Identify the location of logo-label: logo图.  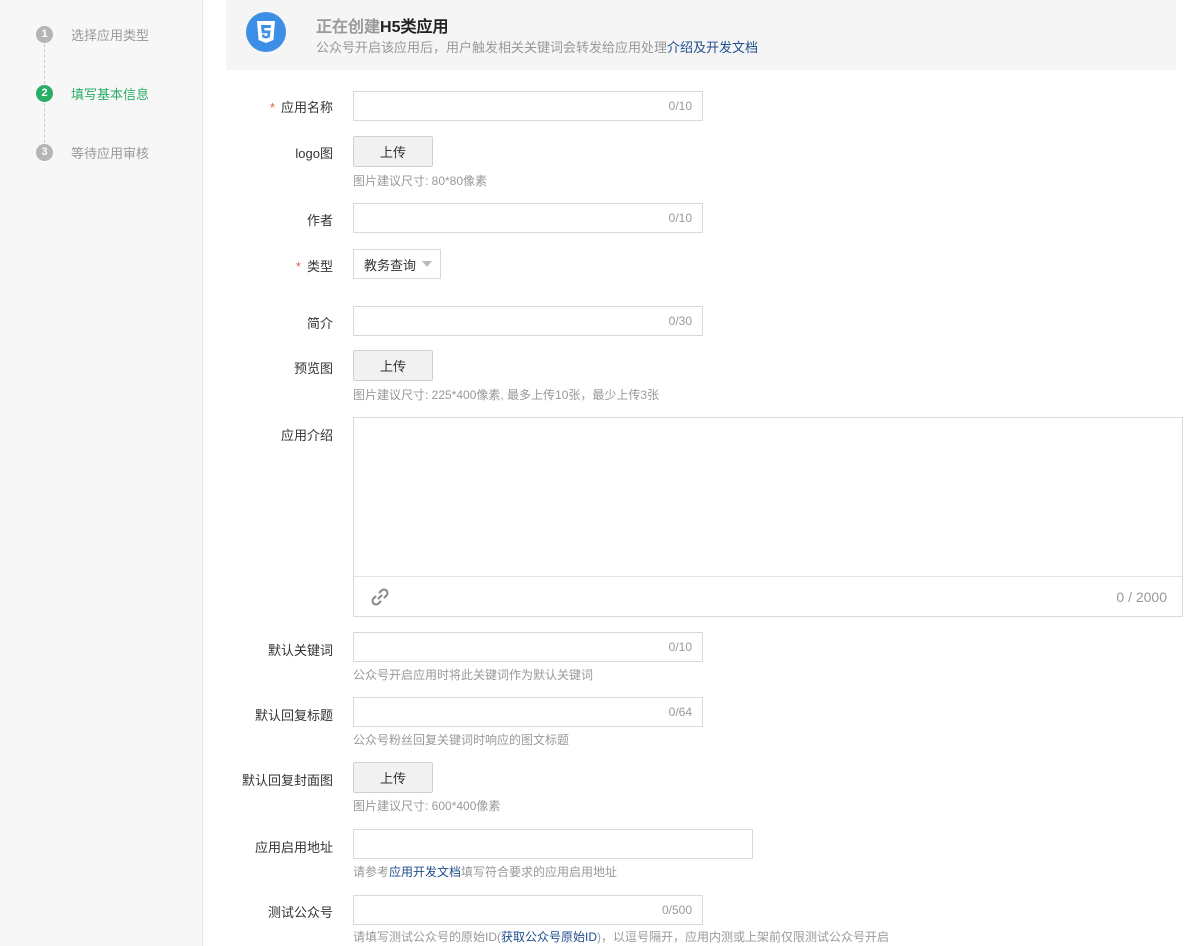
(314, 153).